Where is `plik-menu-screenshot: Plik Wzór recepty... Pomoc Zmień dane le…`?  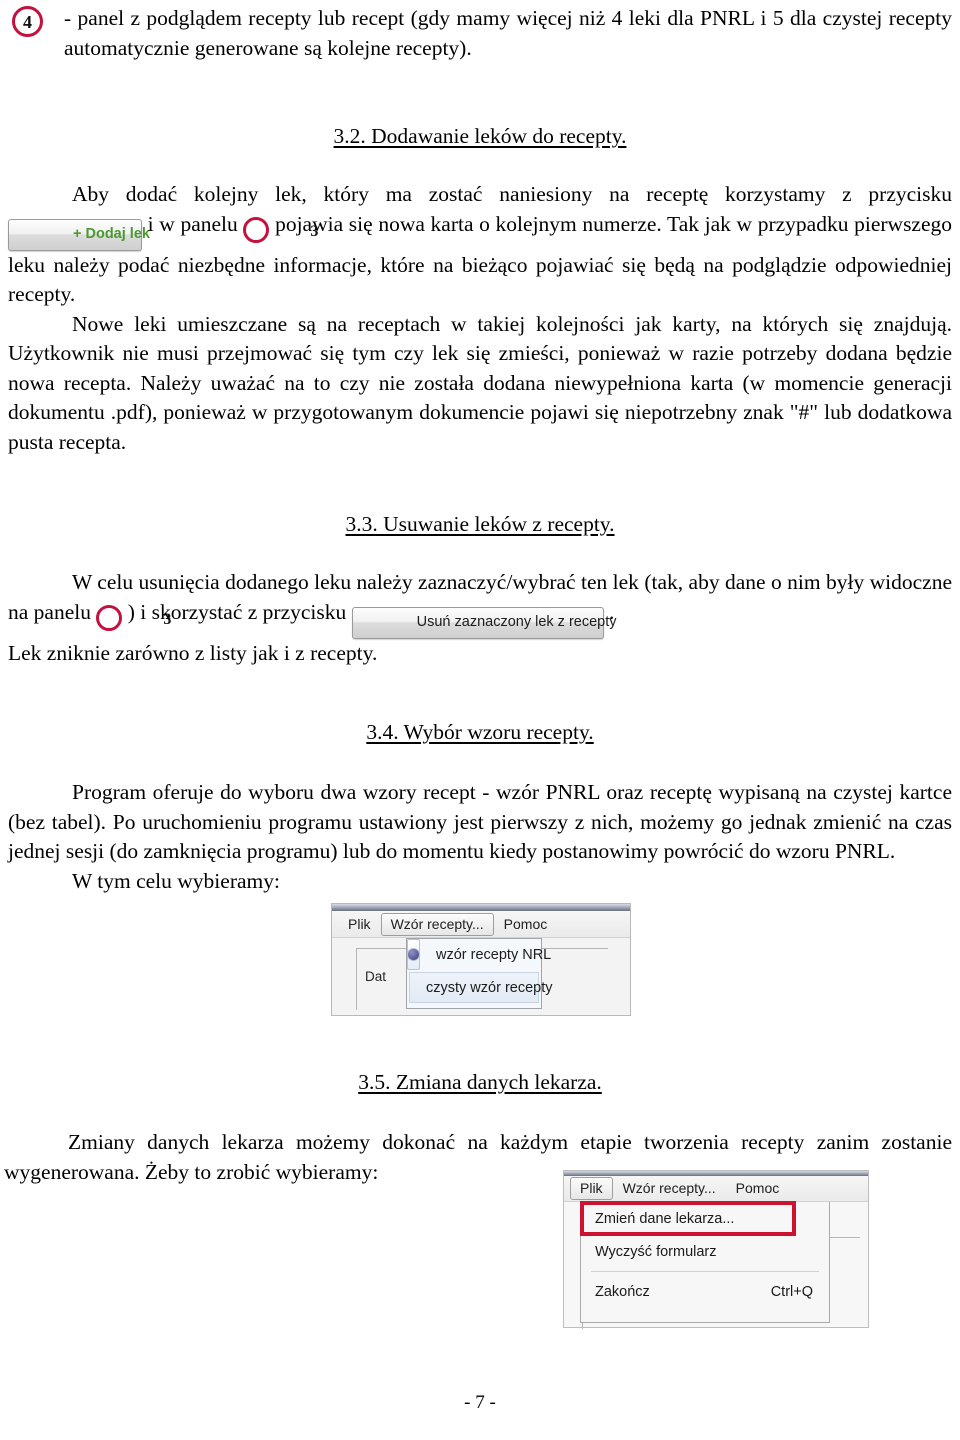 plik-menu-screenshot: Plik Wzór recepty... Pomoc Zmień dane le… is located at coordinates (716, 1249).